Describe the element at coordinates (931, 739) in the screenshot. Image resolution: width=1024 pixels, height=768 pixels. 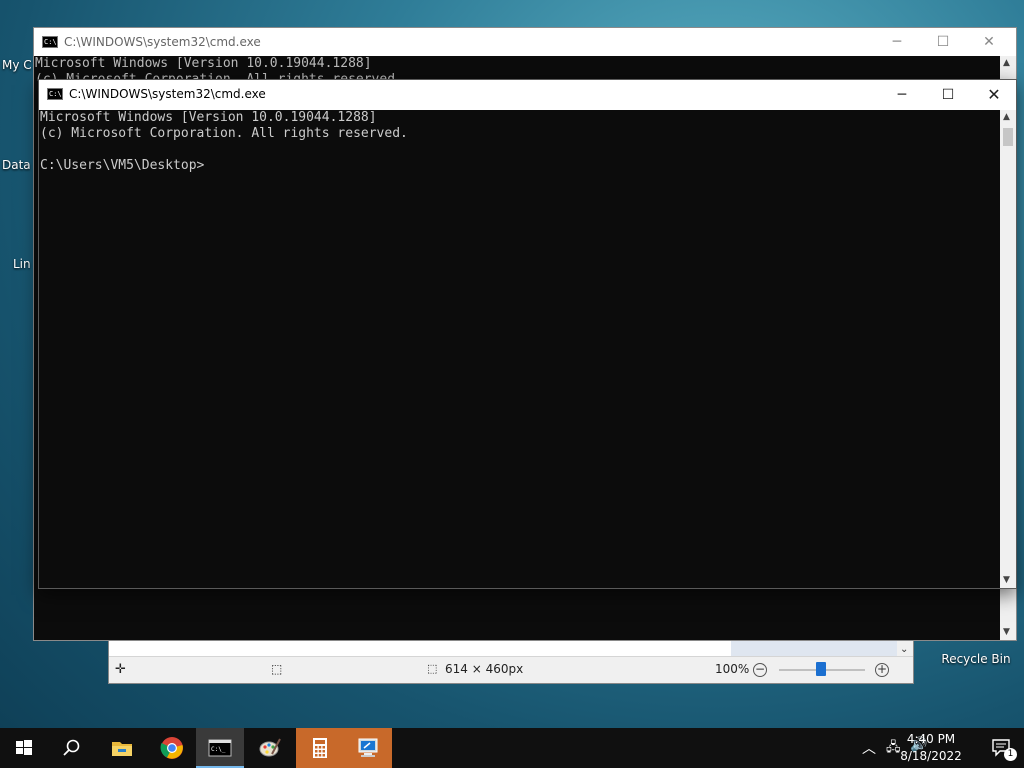
I see `clock-time: 4:40 PM` at that location.